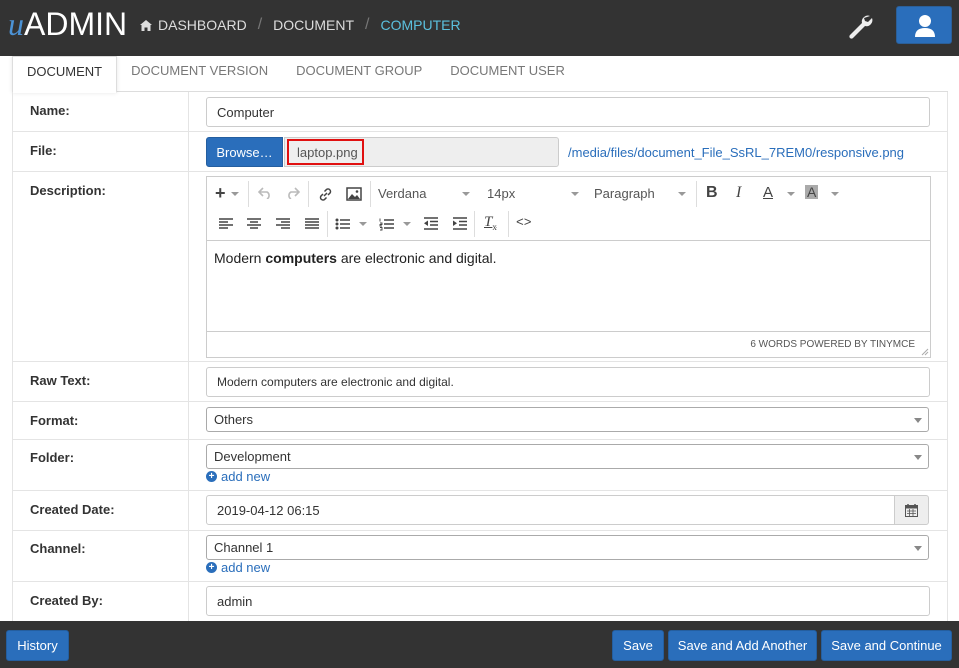 This screenshot has width=959, height=668. I want to click on editor-toolbar-row-1: + Verdana 14px Paragraph B I A A, so click(568, 193).